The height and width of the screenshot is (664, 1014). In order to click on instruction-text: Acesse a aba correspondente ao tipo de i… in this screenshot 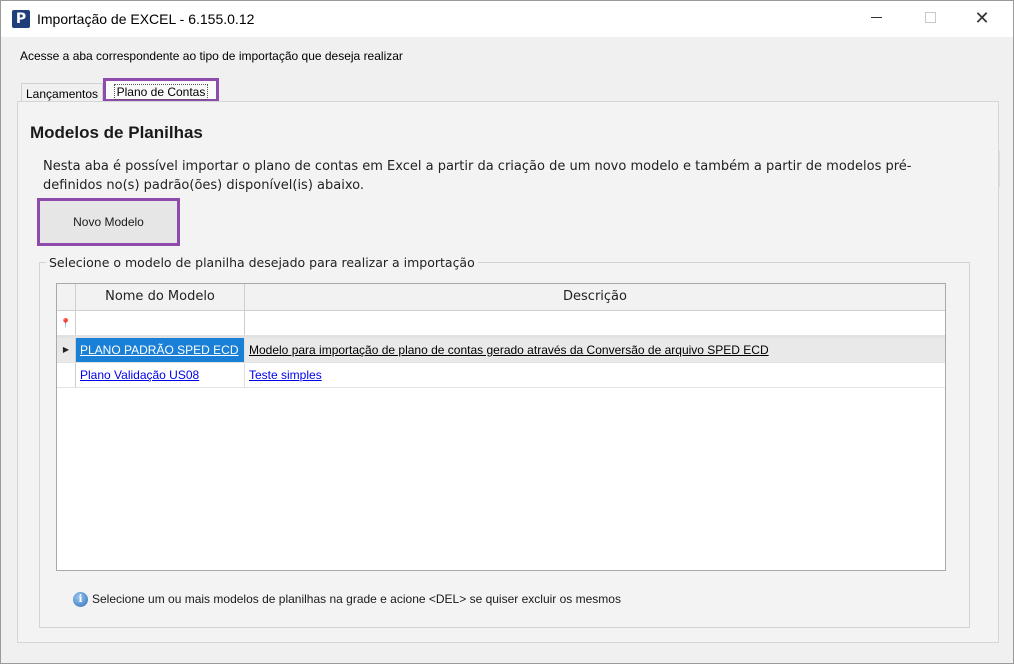, I will do `click(211, 56)`.